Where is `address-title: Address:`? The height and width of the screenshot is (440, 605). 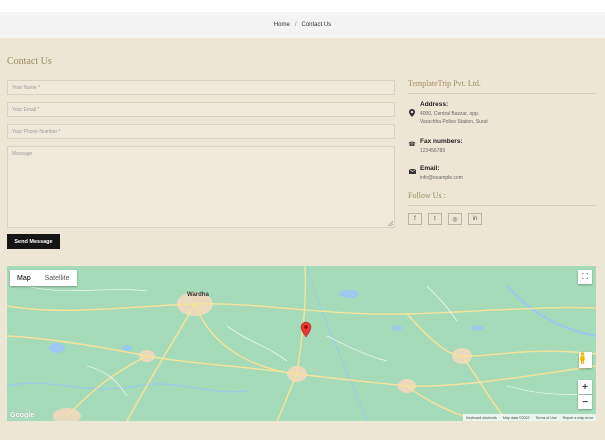
address-title: Address: is located at coordinates (434, 104).